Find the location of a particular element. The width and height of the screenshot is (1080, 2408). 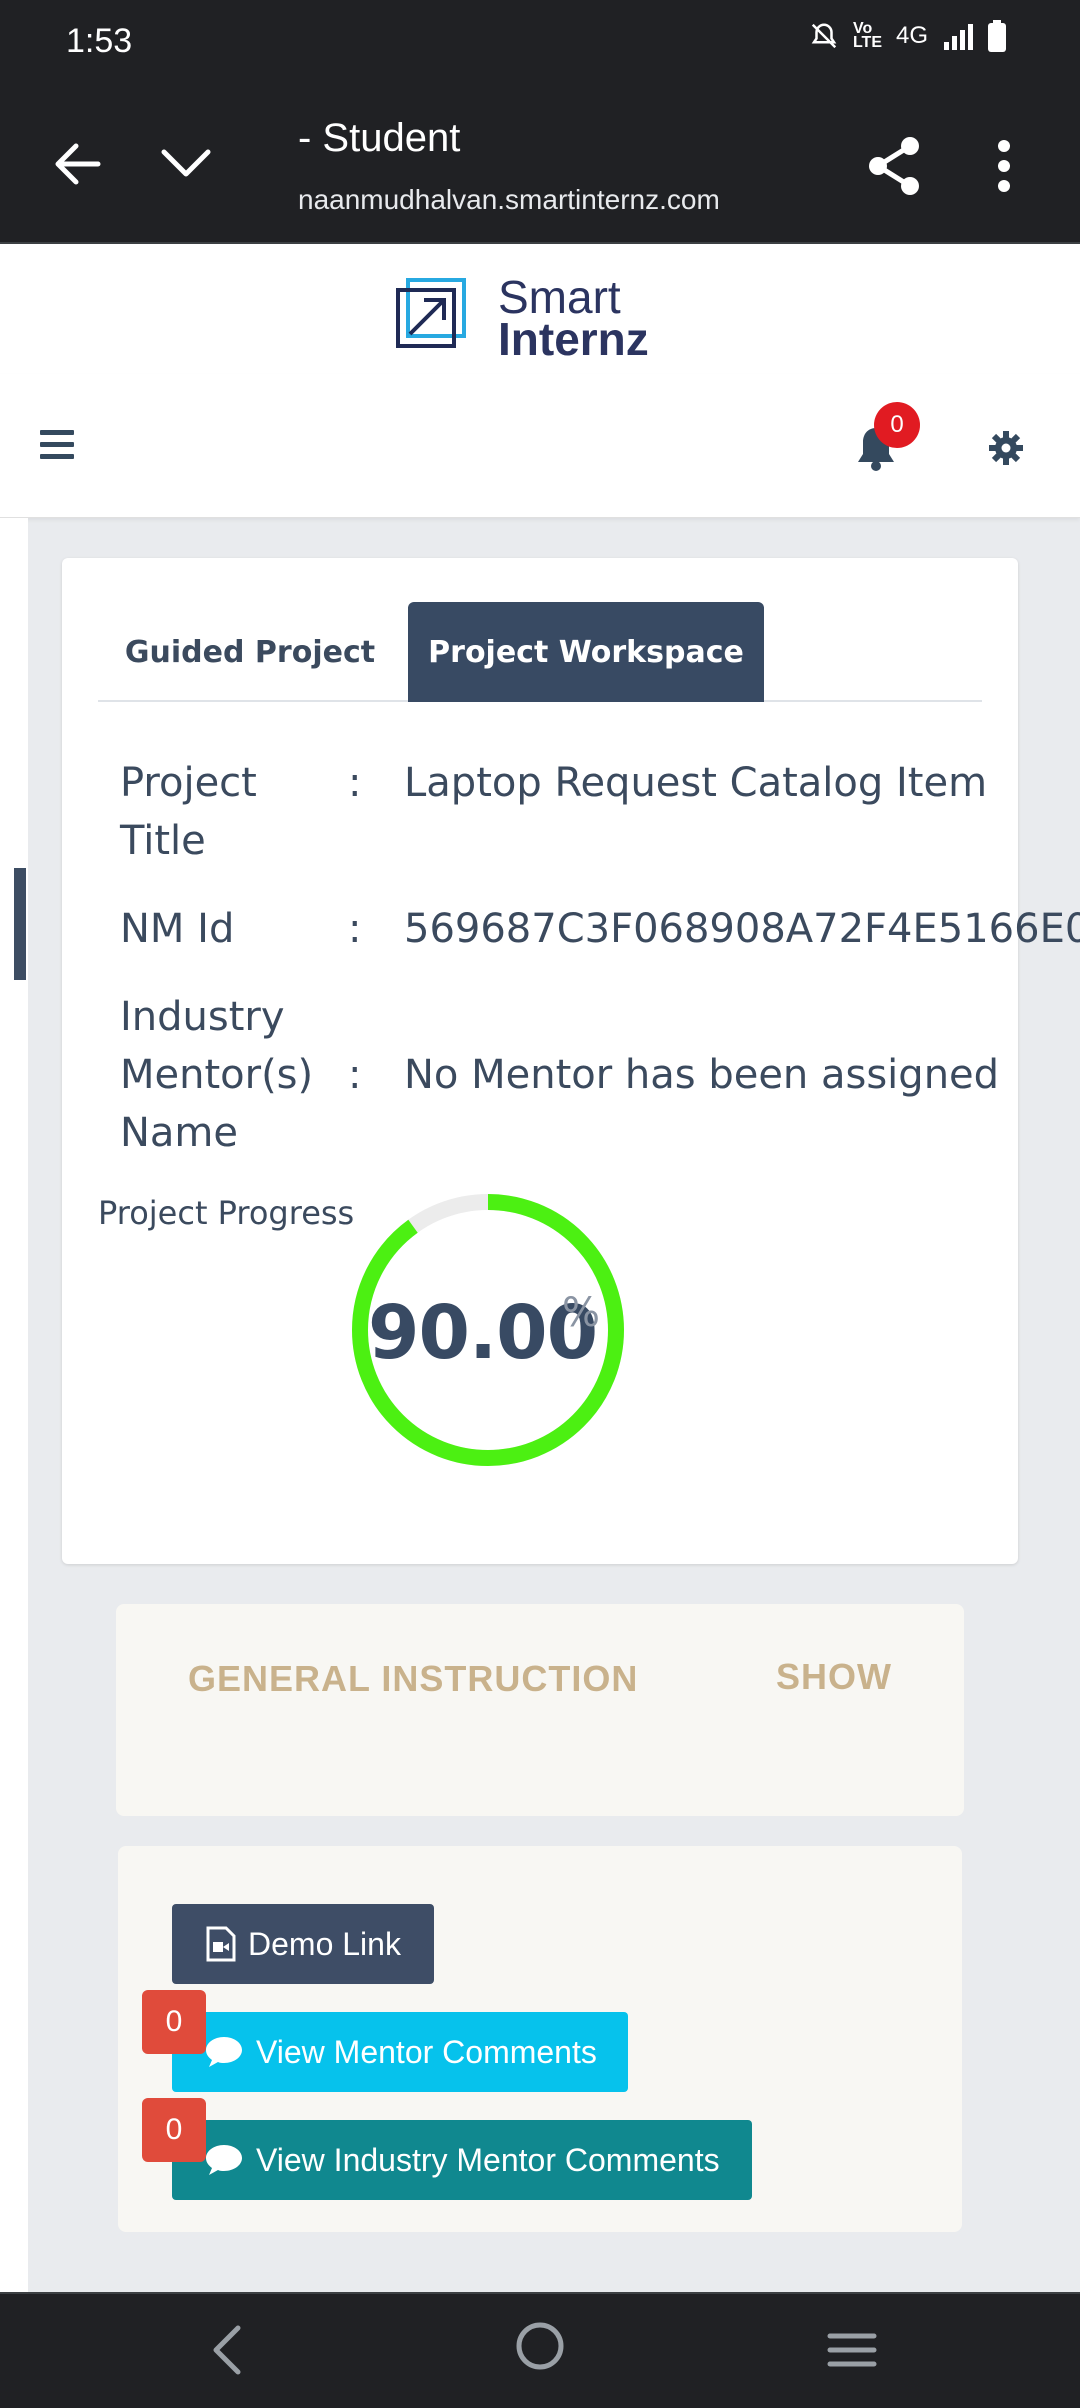

view-mentor-comments-button: View Mentor Comments is located at coordinates (400, 2052).